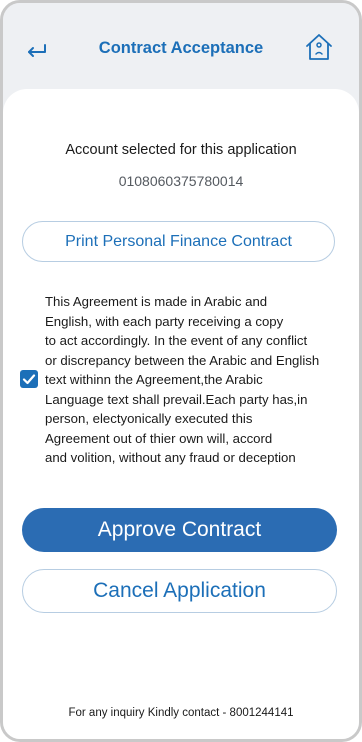 Image resolution: width=362 pixels, height=742 pixels. What do you see at coordinates (181, 181) in the screenshot?
I see `account-number: 0108060375780014` at bounding box center [181, 181].